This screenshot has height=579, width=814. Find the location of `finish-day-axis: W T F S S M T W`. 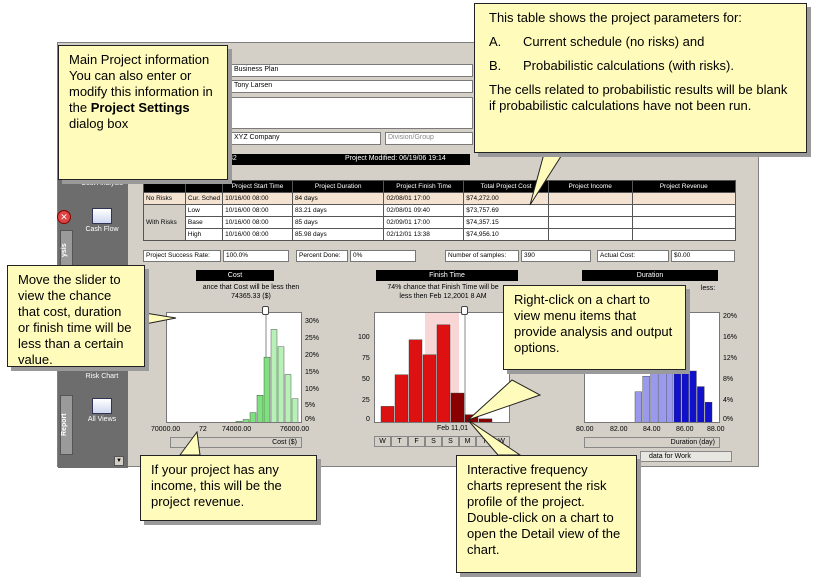

finish-day-axis: W T F S S M T W is located at coordinates (442, 442).